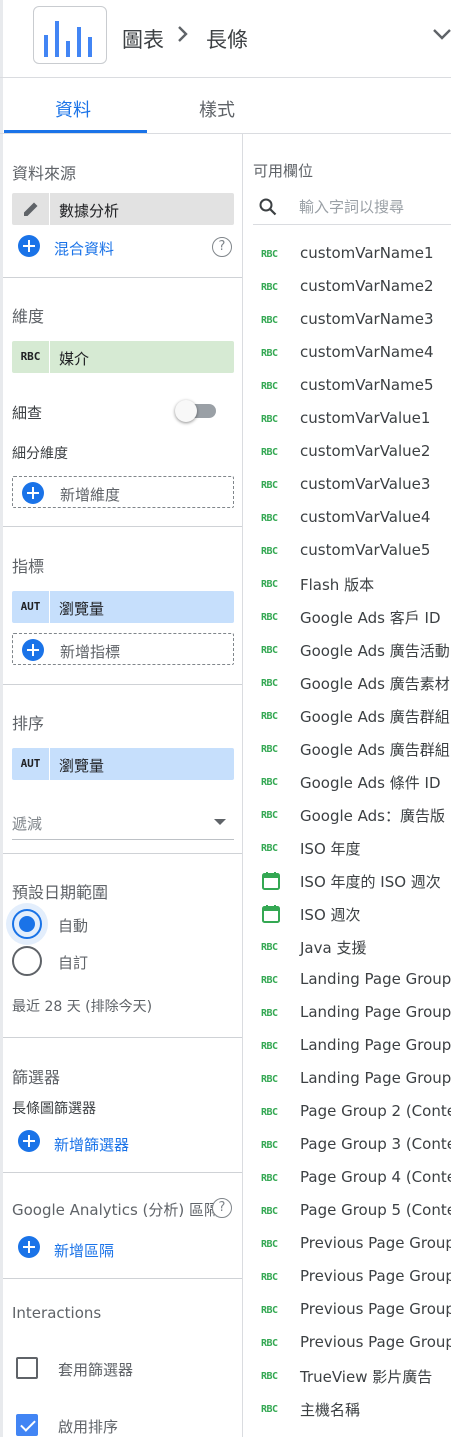  Describe the element at coordinates (365, 418) in the screenshot. I see `available-field-label: customVarValue1` at that location.